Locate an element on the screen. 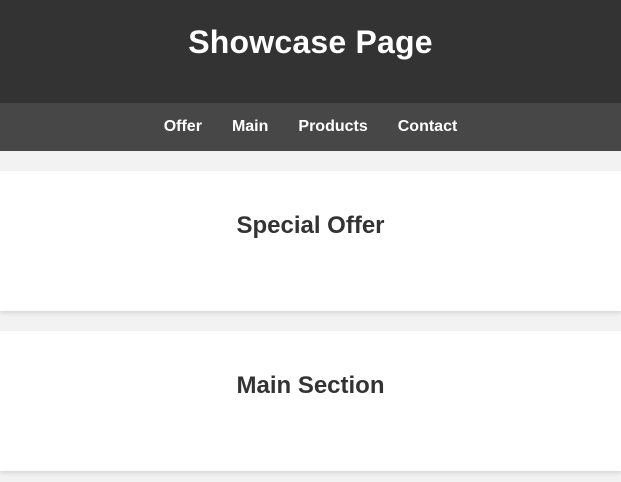 The image size is (621, 482). nav-link-offer: Offer is located at coordinates (183, 127).